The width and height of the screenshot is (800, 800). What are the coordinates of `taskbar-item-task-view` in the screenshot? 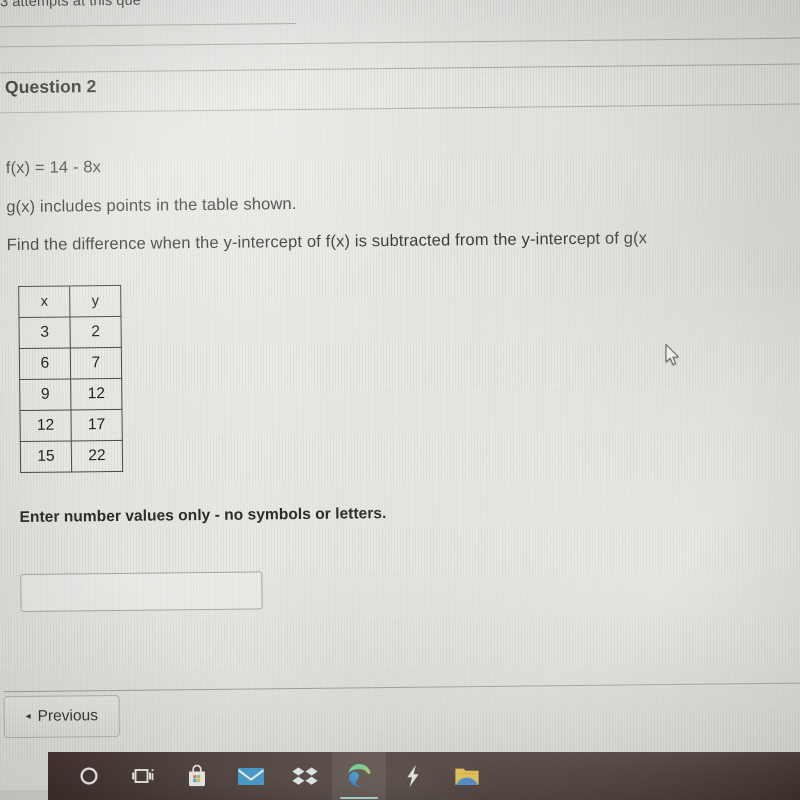 It's located at (143, 776).